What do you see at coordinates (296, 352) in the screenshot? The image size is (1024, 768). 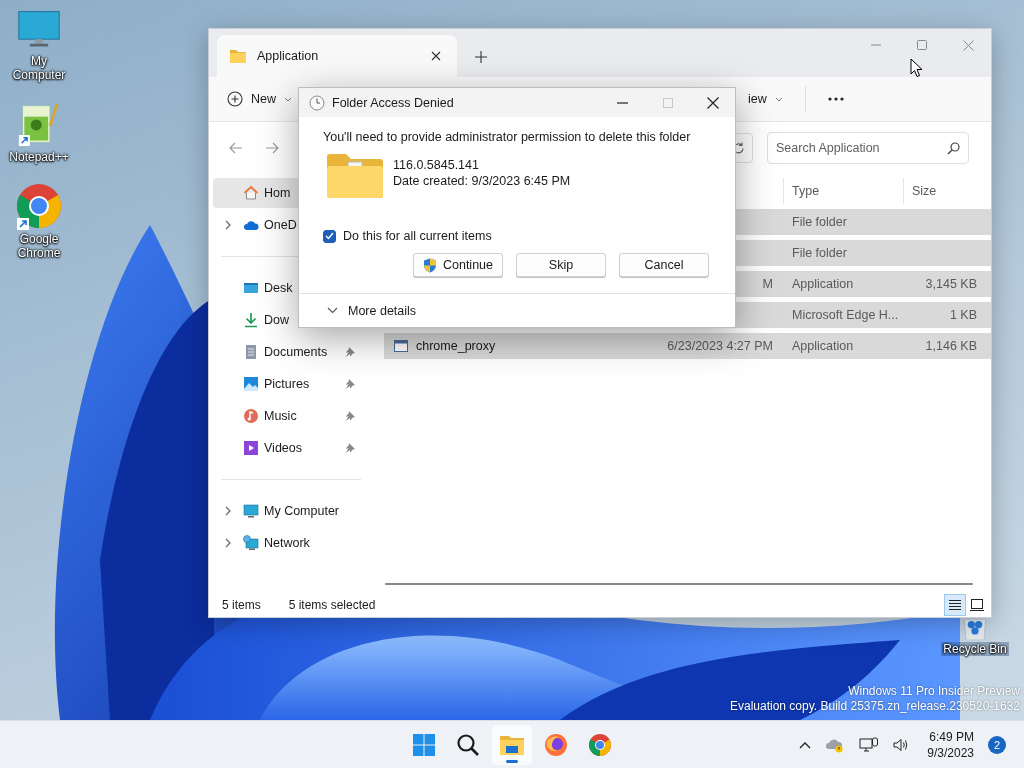 I see `sidebar-label: Documents` at bounding box center [296, 352].